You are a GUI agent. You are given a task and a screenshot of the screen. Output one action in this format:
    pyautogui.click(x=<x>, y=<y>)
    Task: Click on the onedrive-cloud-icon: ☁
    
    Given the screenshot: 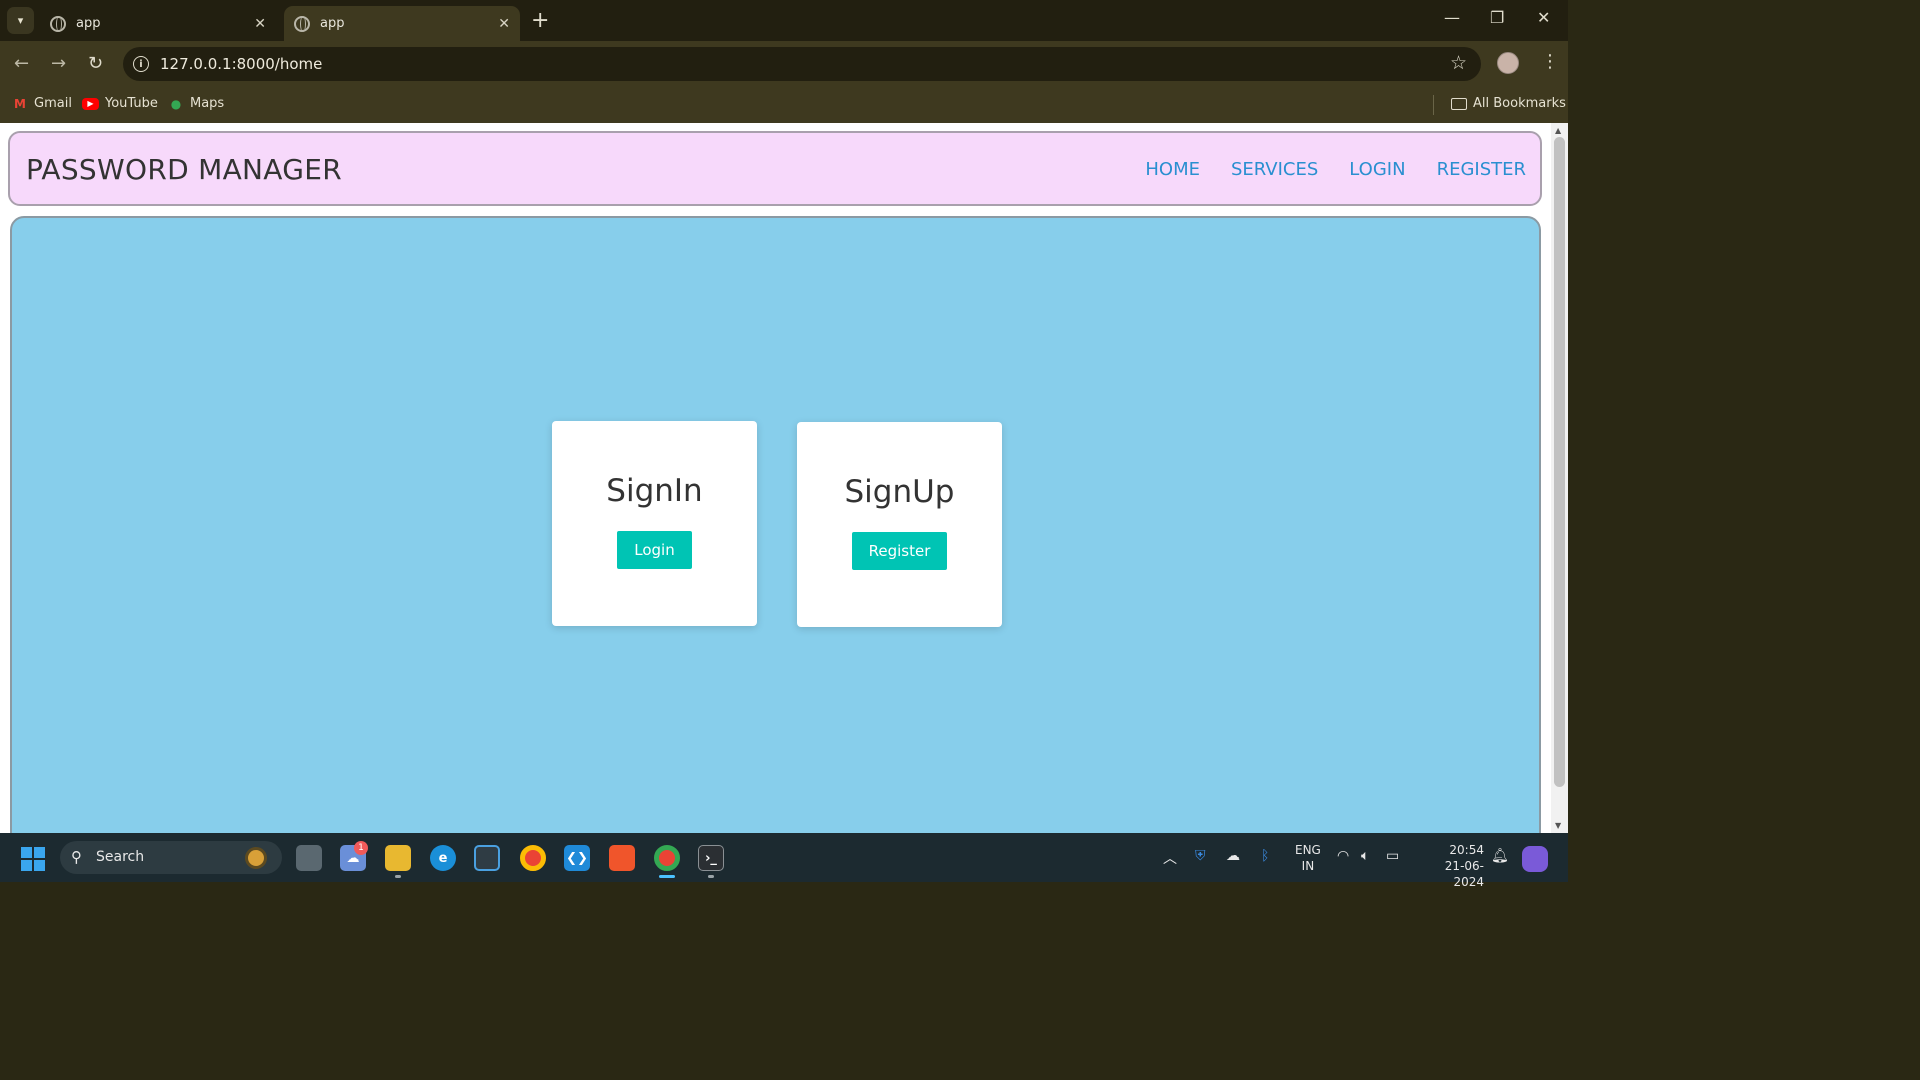 What is the action you would take?
    pyautogui.click(x=1233, y=856)
    